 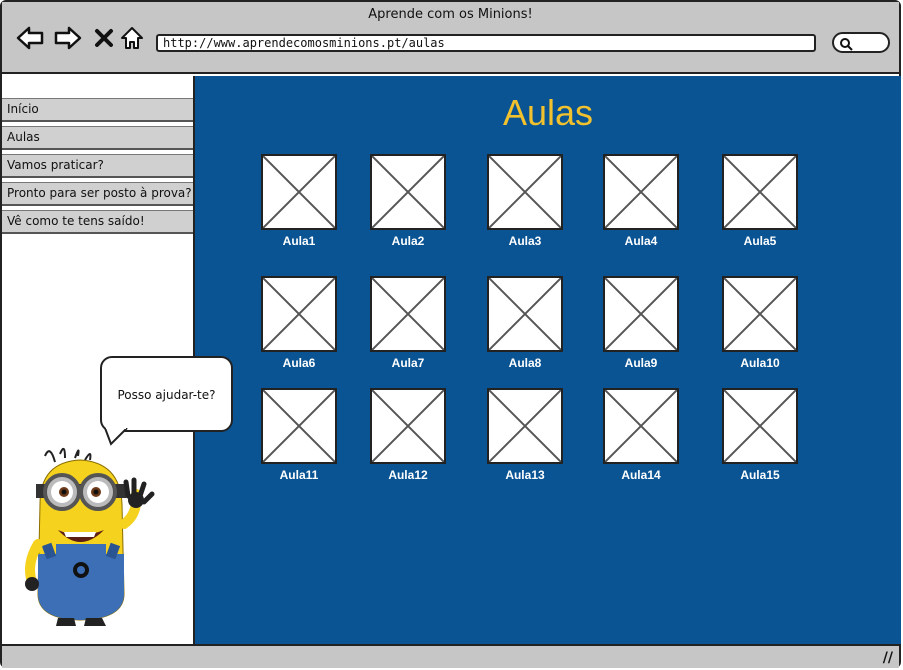 I want to click on browser-toolbar: Aprende com os Minions!, so click(x=450, y=38).